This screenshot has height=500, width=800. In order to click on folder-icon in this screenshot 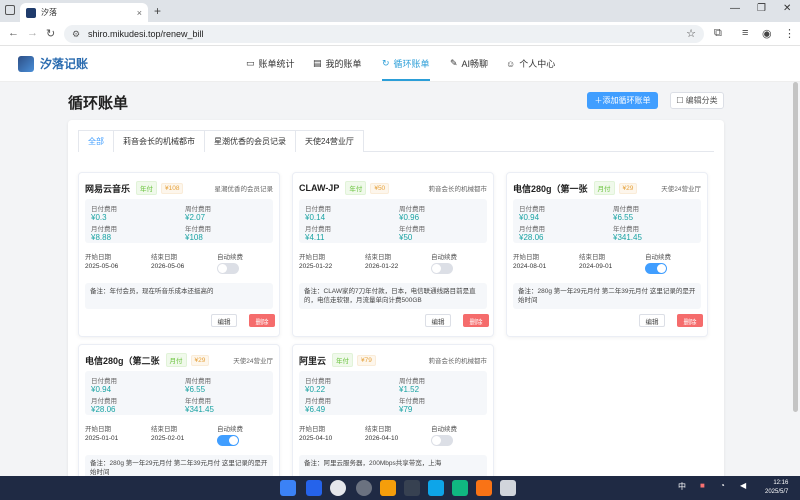, I will do `click(388, 488)`.